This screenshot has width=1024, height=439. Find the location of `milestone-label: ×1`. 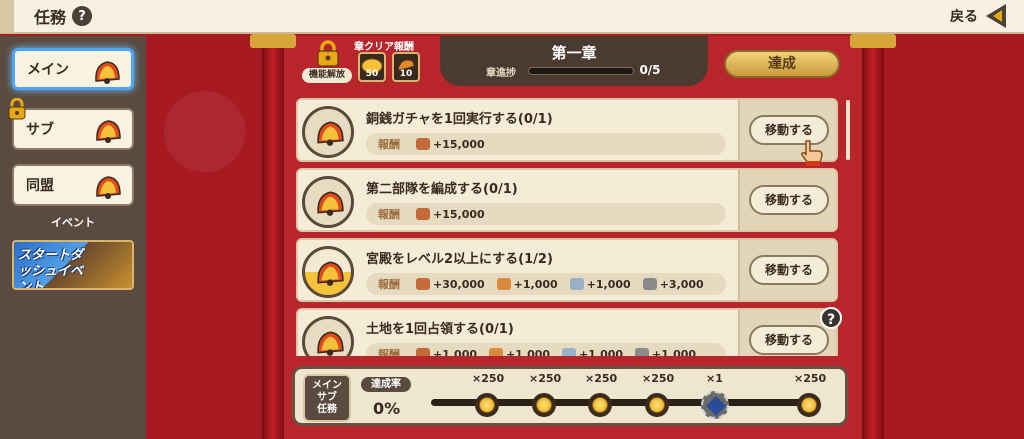

milestone-label: ×1 is located at coordinates (714, 378).